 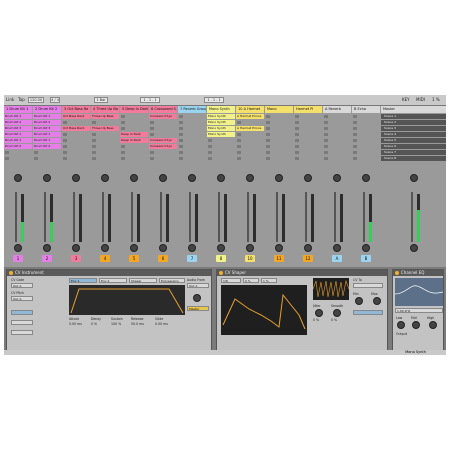 What do you see at coordinates (105, 116) in the screenshot?
I see `clip-slot: Three Up Bass` at bounding box center [105, 116].